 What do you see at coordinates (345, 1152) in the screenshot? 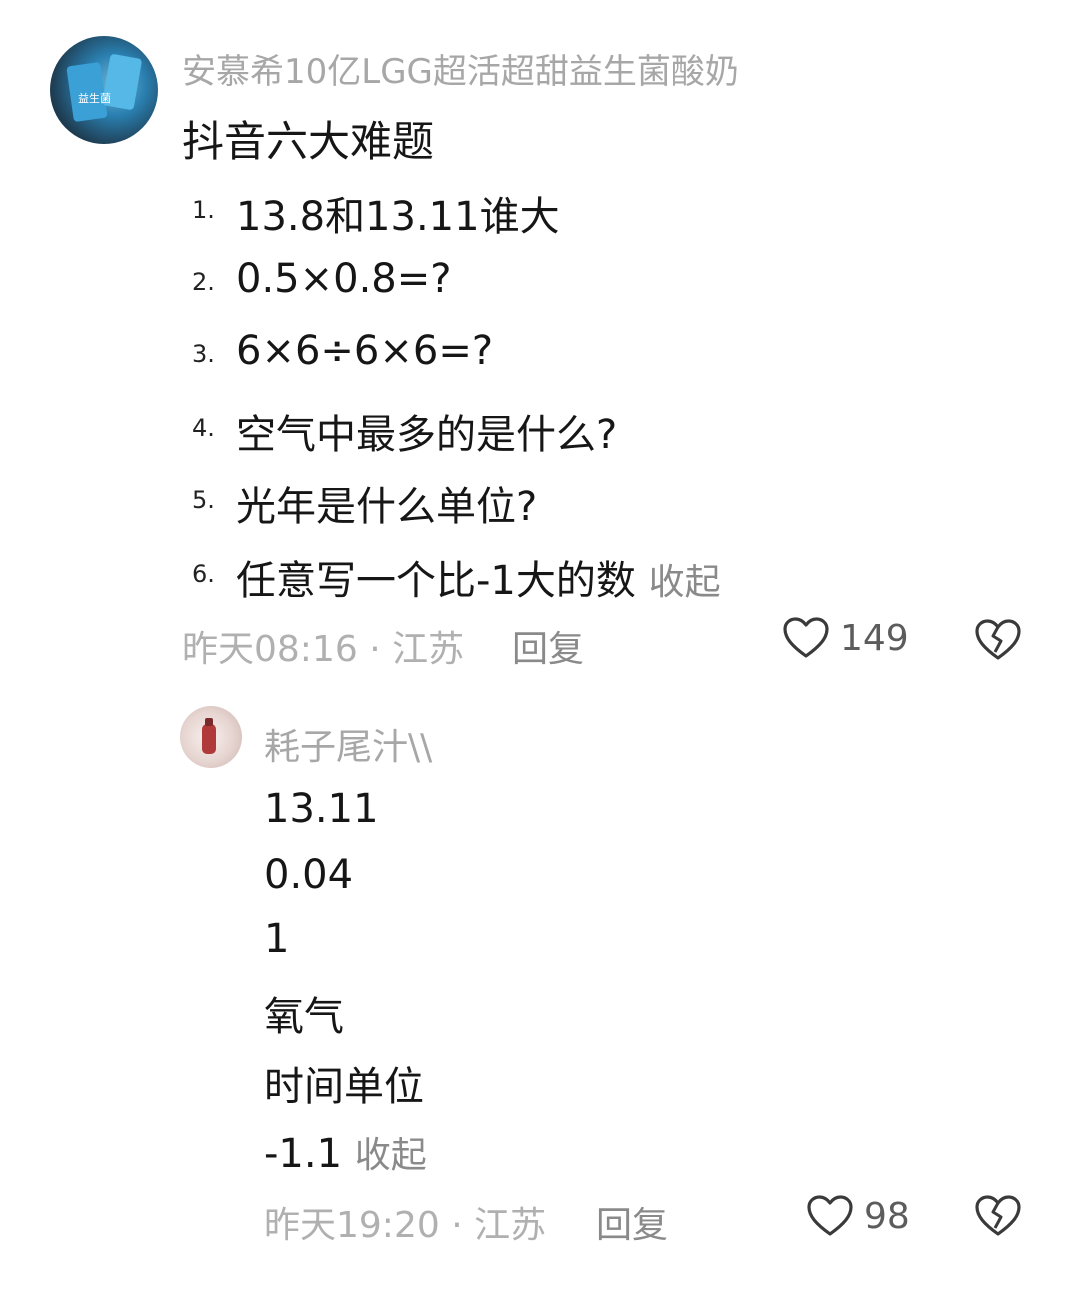
I see `answer-line: -1.1 收起` at bounding box center [345, 1152].